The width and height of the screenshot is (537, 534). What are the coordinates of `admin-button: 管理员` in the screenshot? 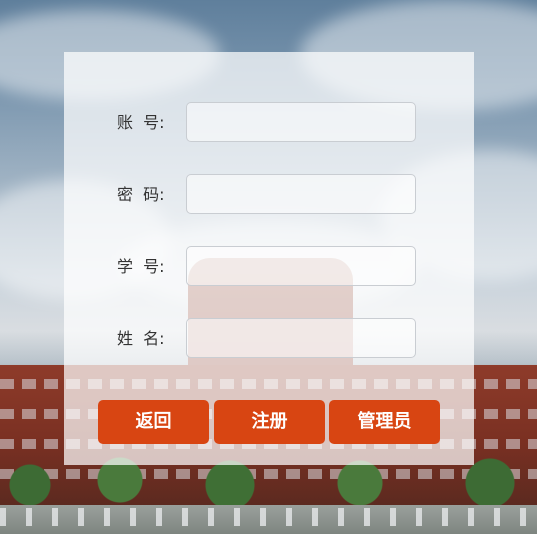 It's located at (384, 422).